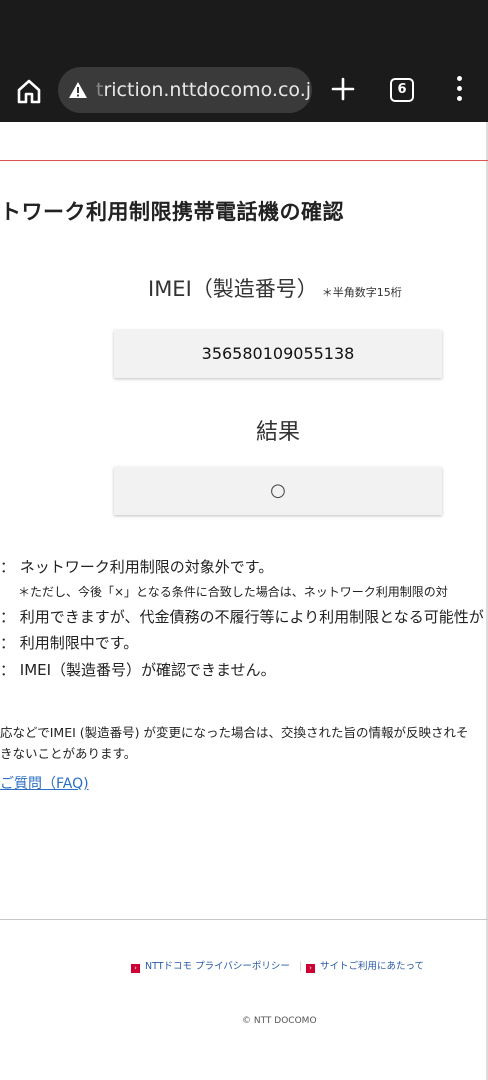  What do you see at coordinates (172, 212) in the screenshot?
I see `page-title: トワーク利用制限携帯電話機の確認` at bounding box center [172, 212].